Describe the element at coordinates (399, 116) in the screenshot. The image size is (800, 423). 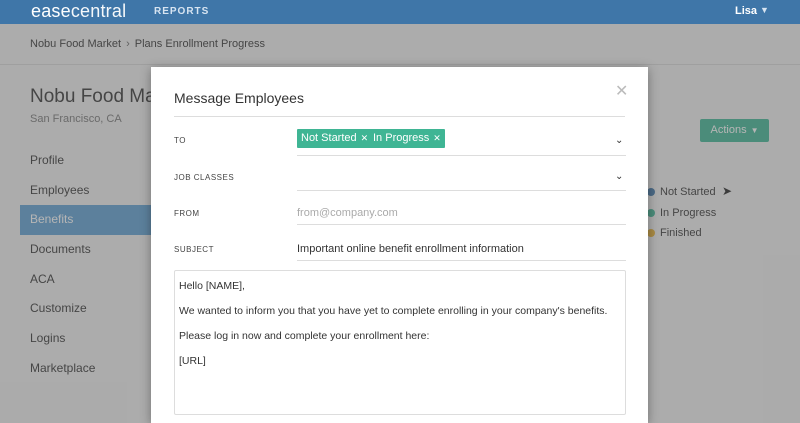
I see `divider` at that location.